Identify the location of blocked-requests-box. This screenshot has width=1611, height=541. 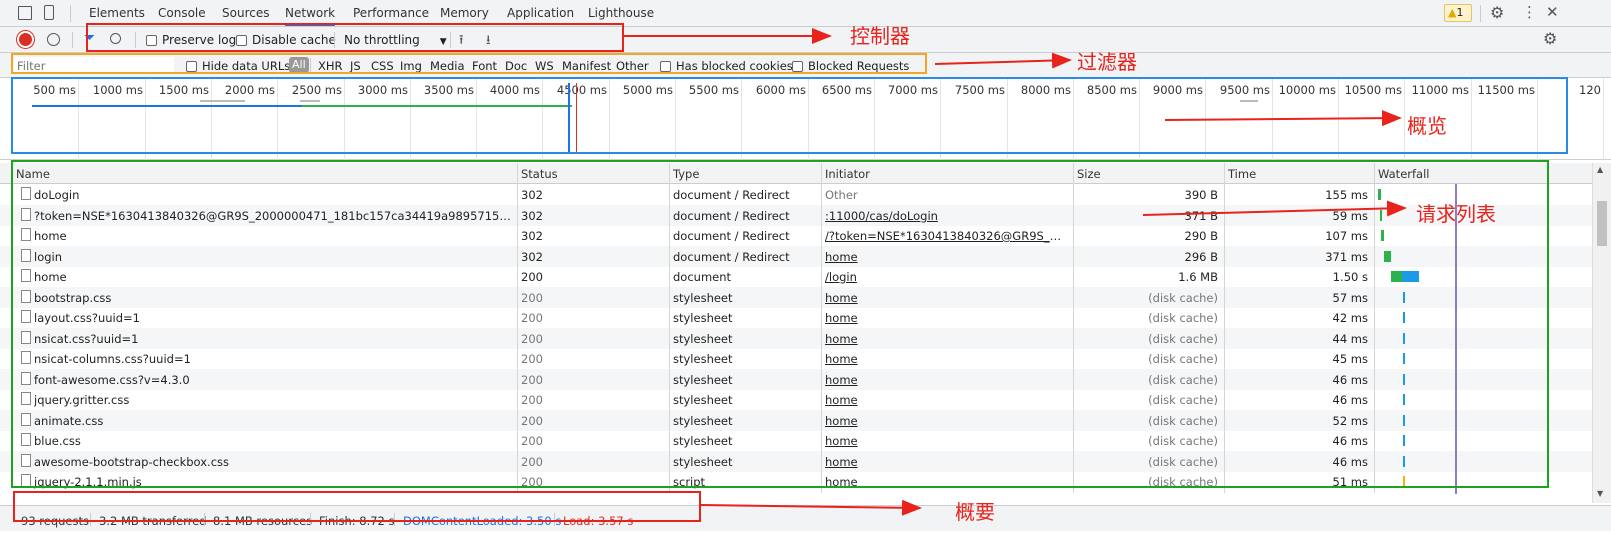
(797, 66).